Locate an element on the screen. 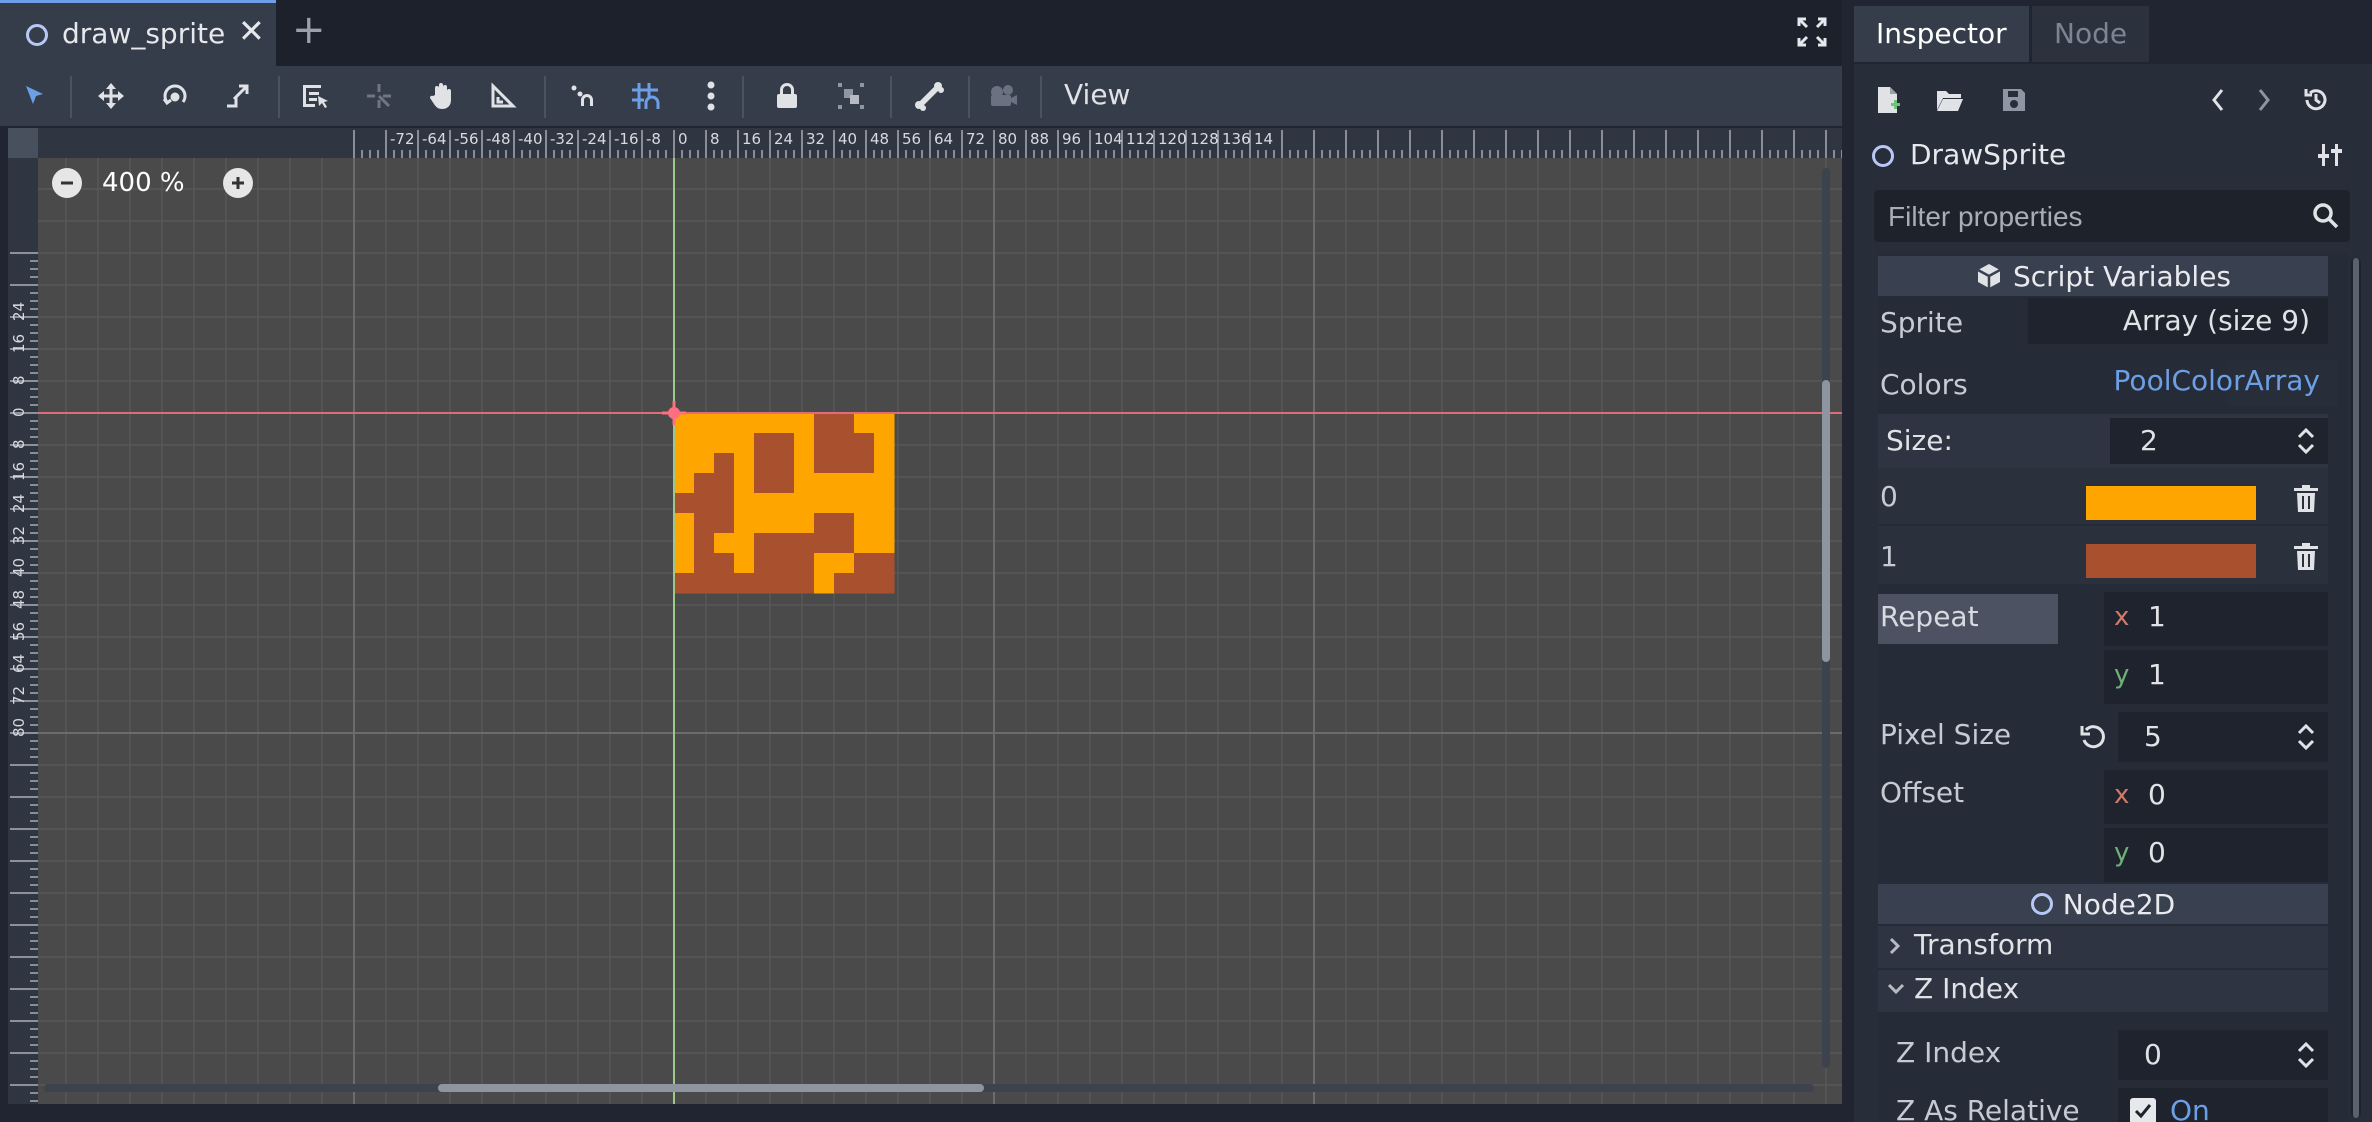 This screenshot has height=1122, width=2372. ruler-label: -8 is located at coordinates (653, 139).